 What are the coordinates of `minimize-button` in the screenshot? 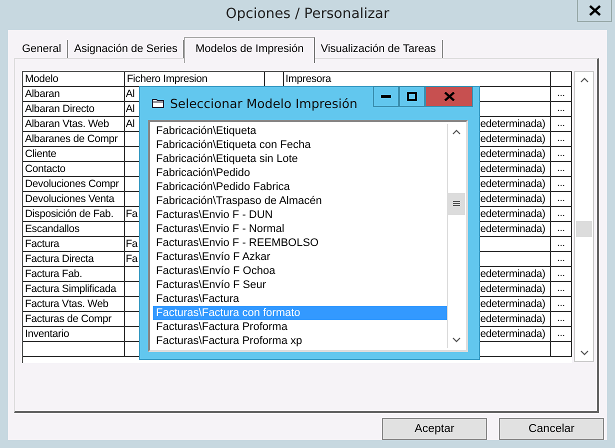 It's located at (386, 96).